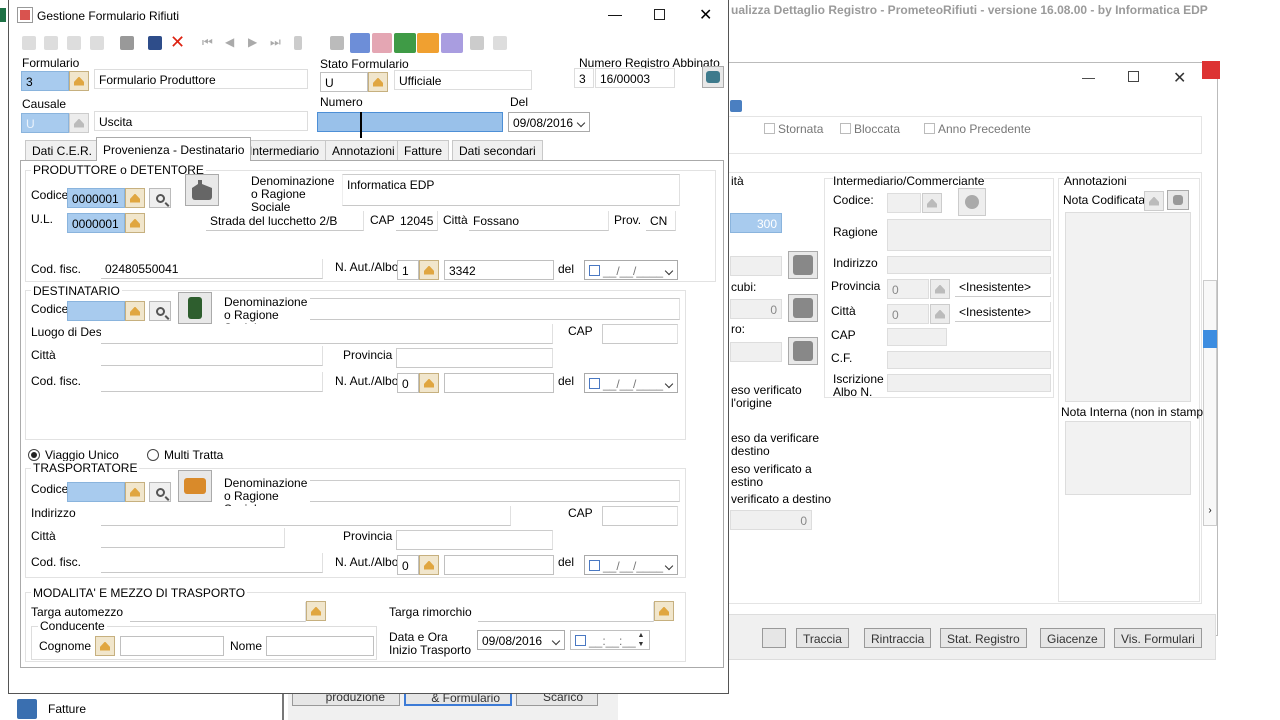  I want to click on bg-field-zero1: 0, so click(756, 309).